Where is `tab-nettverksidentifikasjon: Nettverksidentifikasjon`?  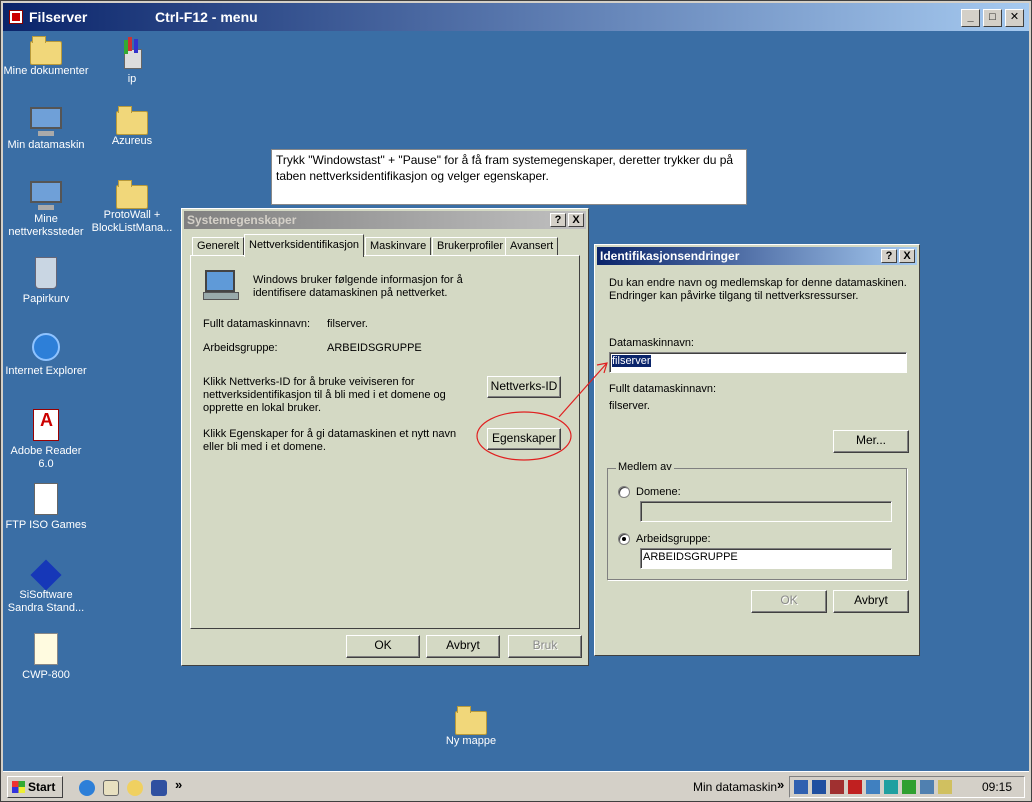 tab-nettverksidentifikasjon: Nettverksidentifikasjon is located at coordinates (304, 245).